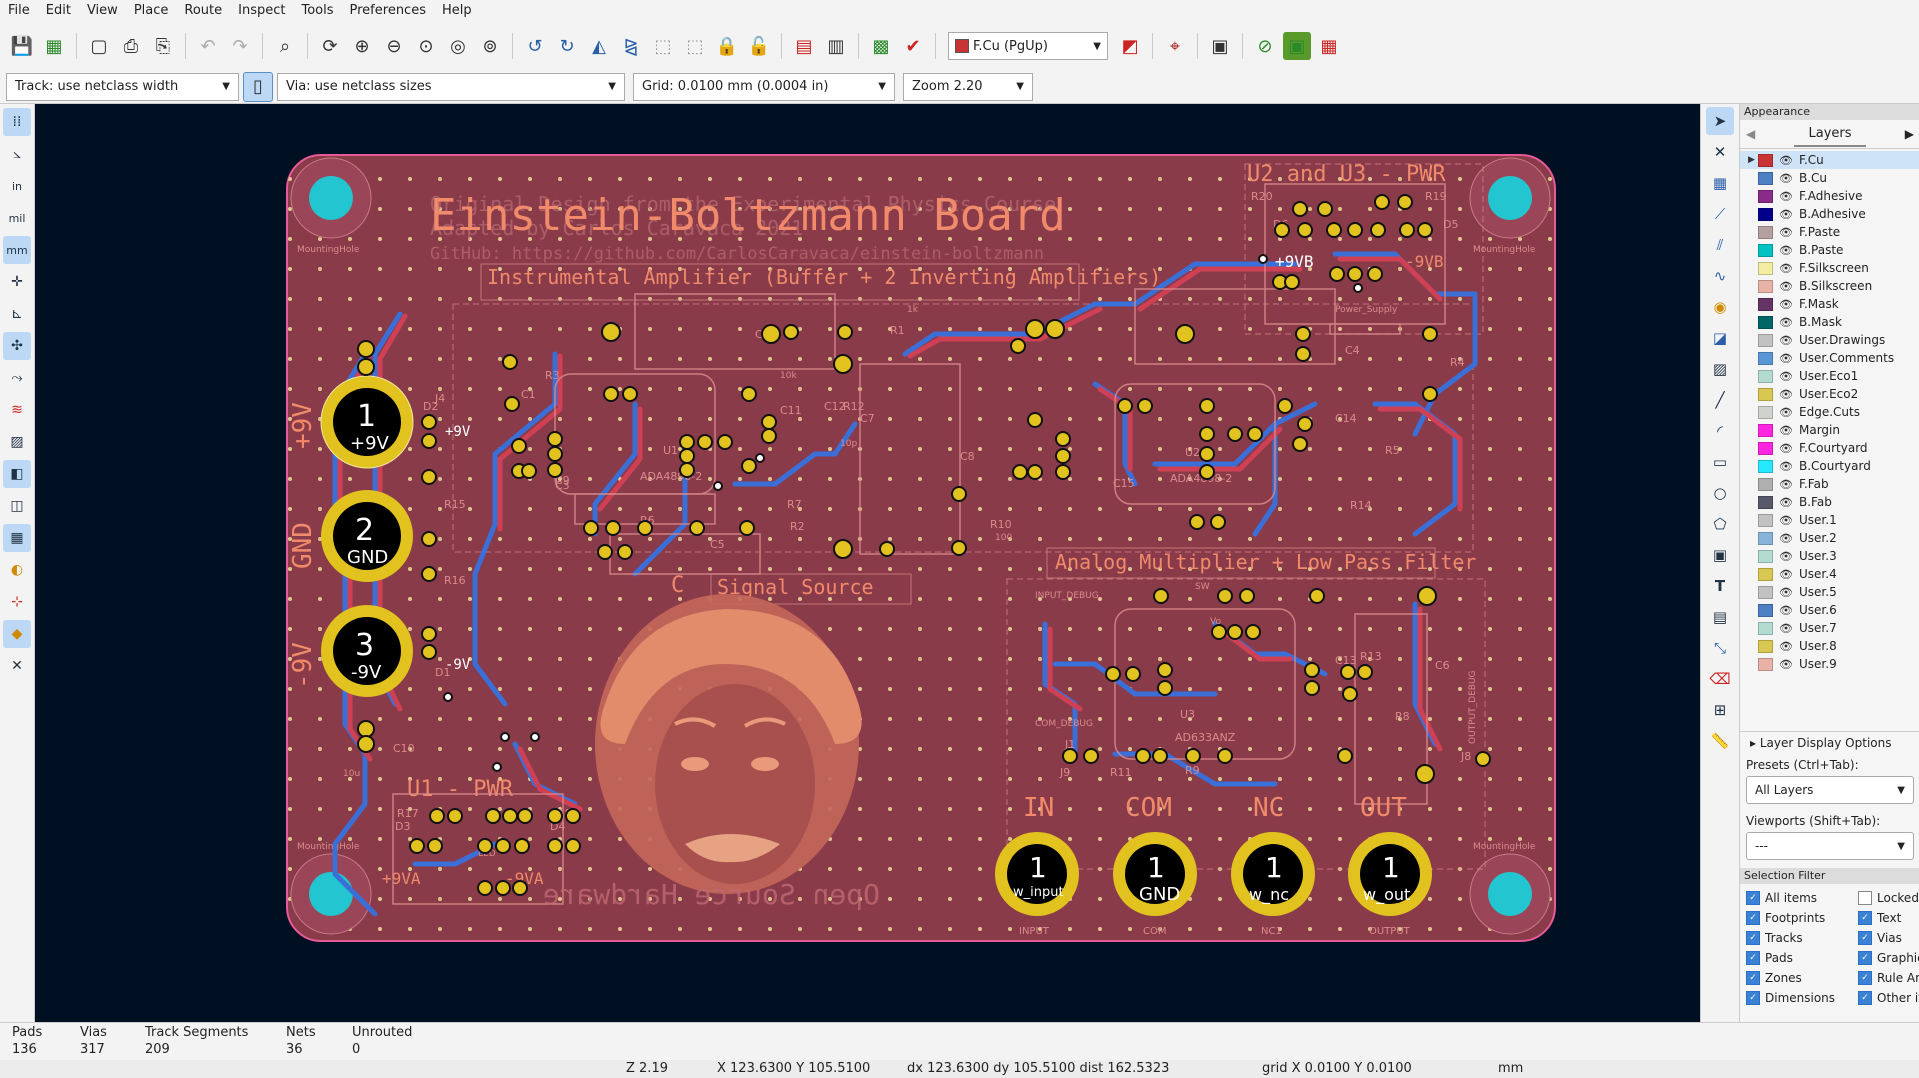 Image resolution: width=1919 pixels, height=1078 pixels. Describe the element at coordinates (1829, 232) in the screenshot. I see `layer-row: 👁 F.Paste` at that location.